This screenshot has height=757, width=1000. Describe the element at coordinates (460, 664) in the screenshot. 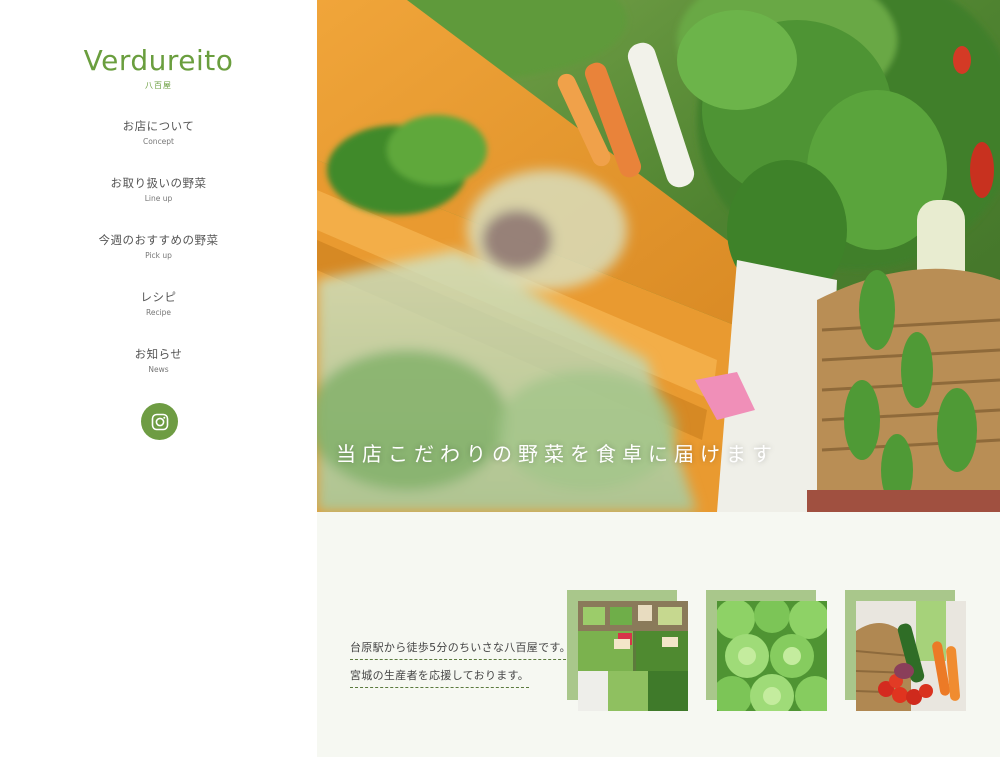

I see `intro-text: 台原駅から徒歩5分のちいさな八百屋です。 宮城の生産者を応援しております。` at that location.